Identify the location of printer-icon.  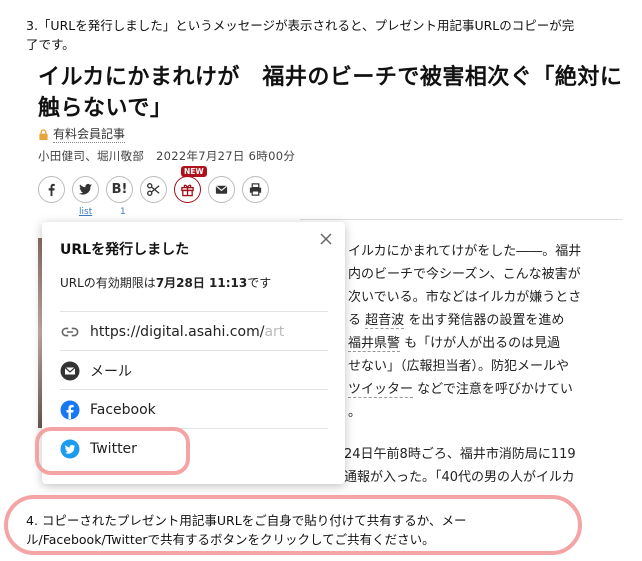
(255, 189).